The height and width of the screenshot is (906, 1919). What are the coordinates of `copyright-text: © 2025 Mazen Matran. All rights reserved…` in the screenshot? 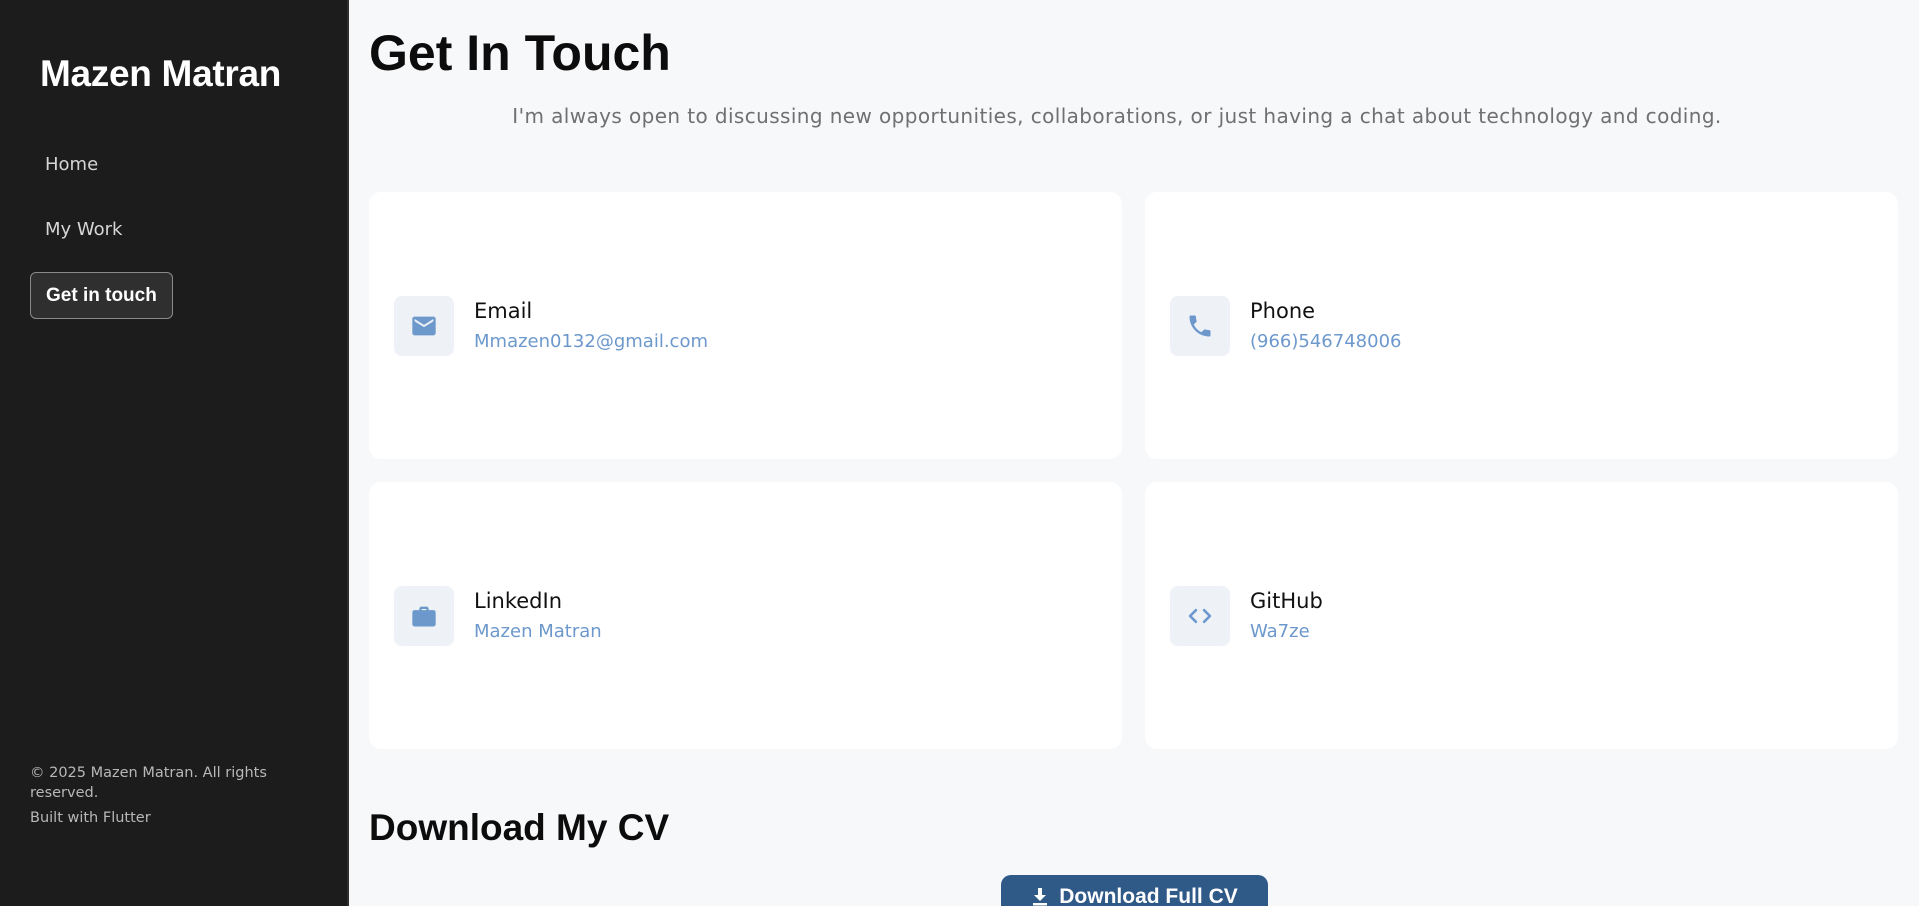 It's located at (148, 783).